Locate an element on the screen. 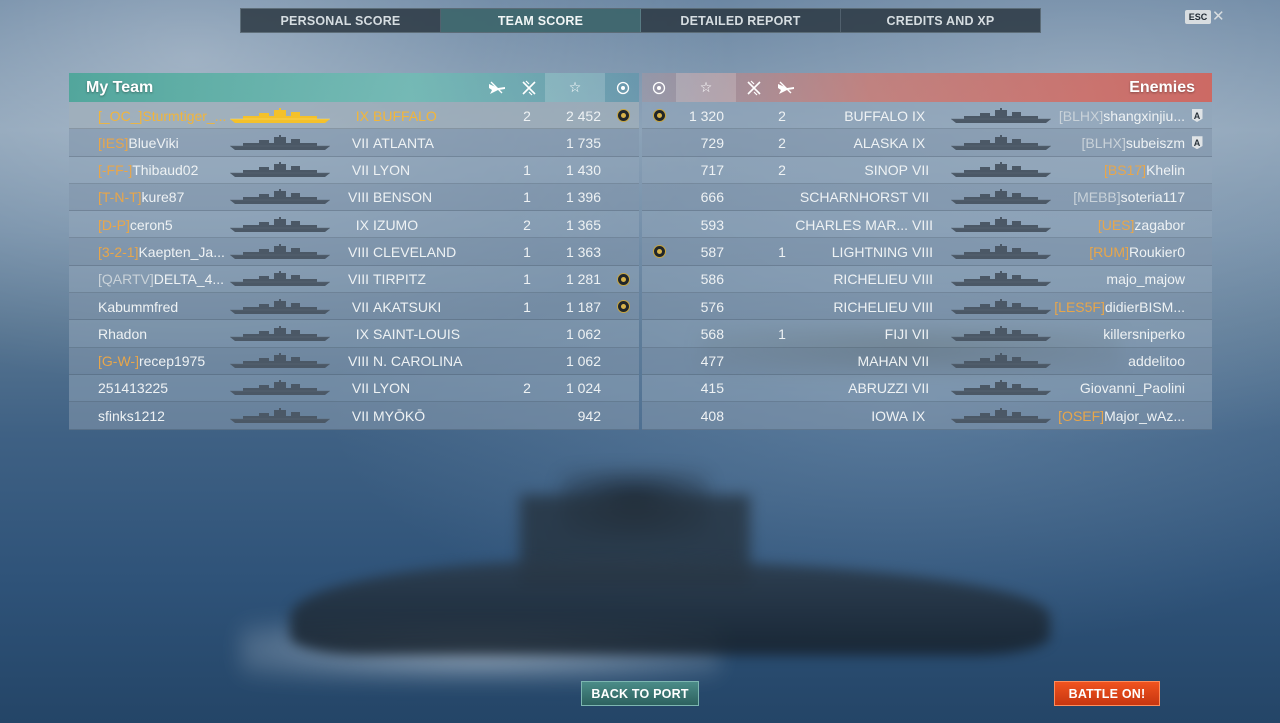 The height and width of the screenshot is (723, 1280). player-row: Kabummfred VII AKATSUKI 1 1 187 is located at coordinates (354, 307).